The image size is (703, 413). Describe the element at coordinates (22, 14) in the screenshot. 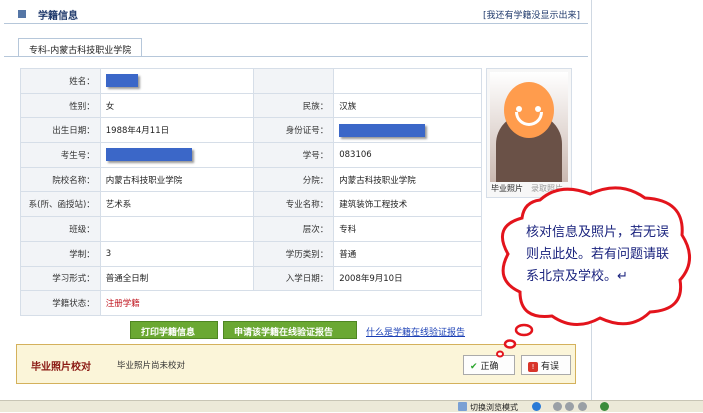

I see `header-bullet-icon` at that location.